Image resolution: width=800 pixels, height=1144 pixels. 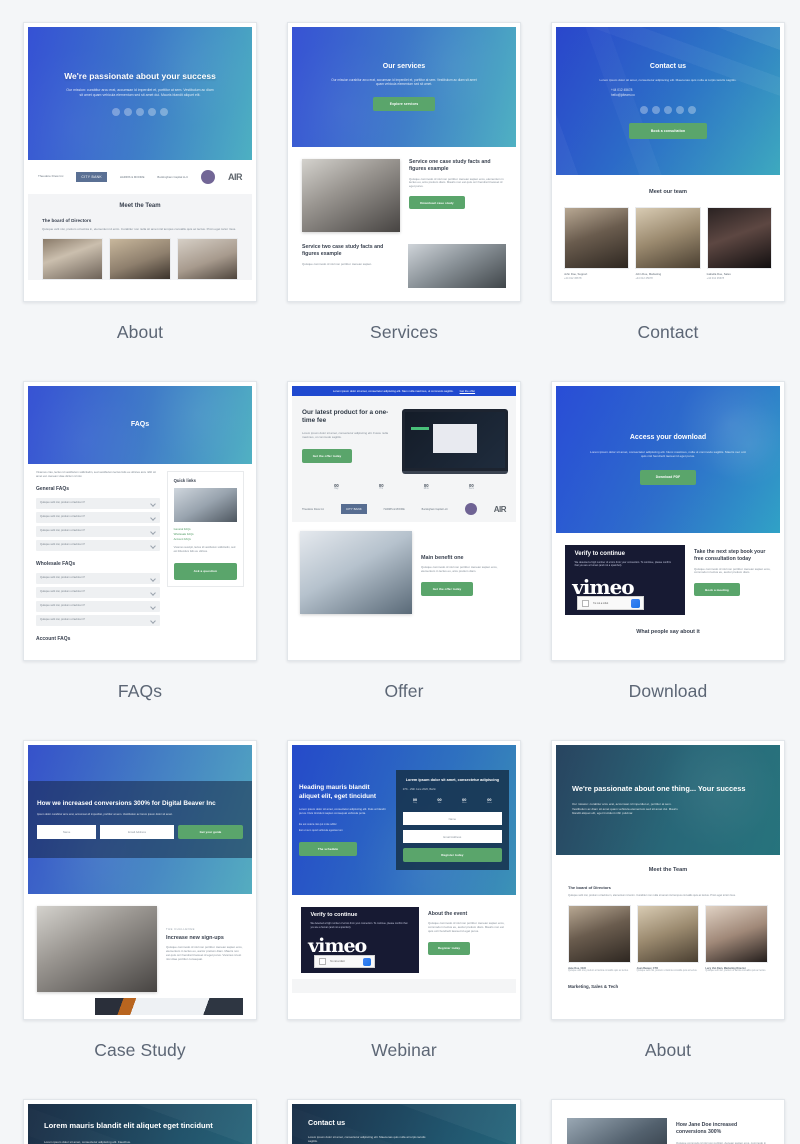 I want to click on team-member: John Doe, Support +44 012 45678, so click(x=597, y=243).